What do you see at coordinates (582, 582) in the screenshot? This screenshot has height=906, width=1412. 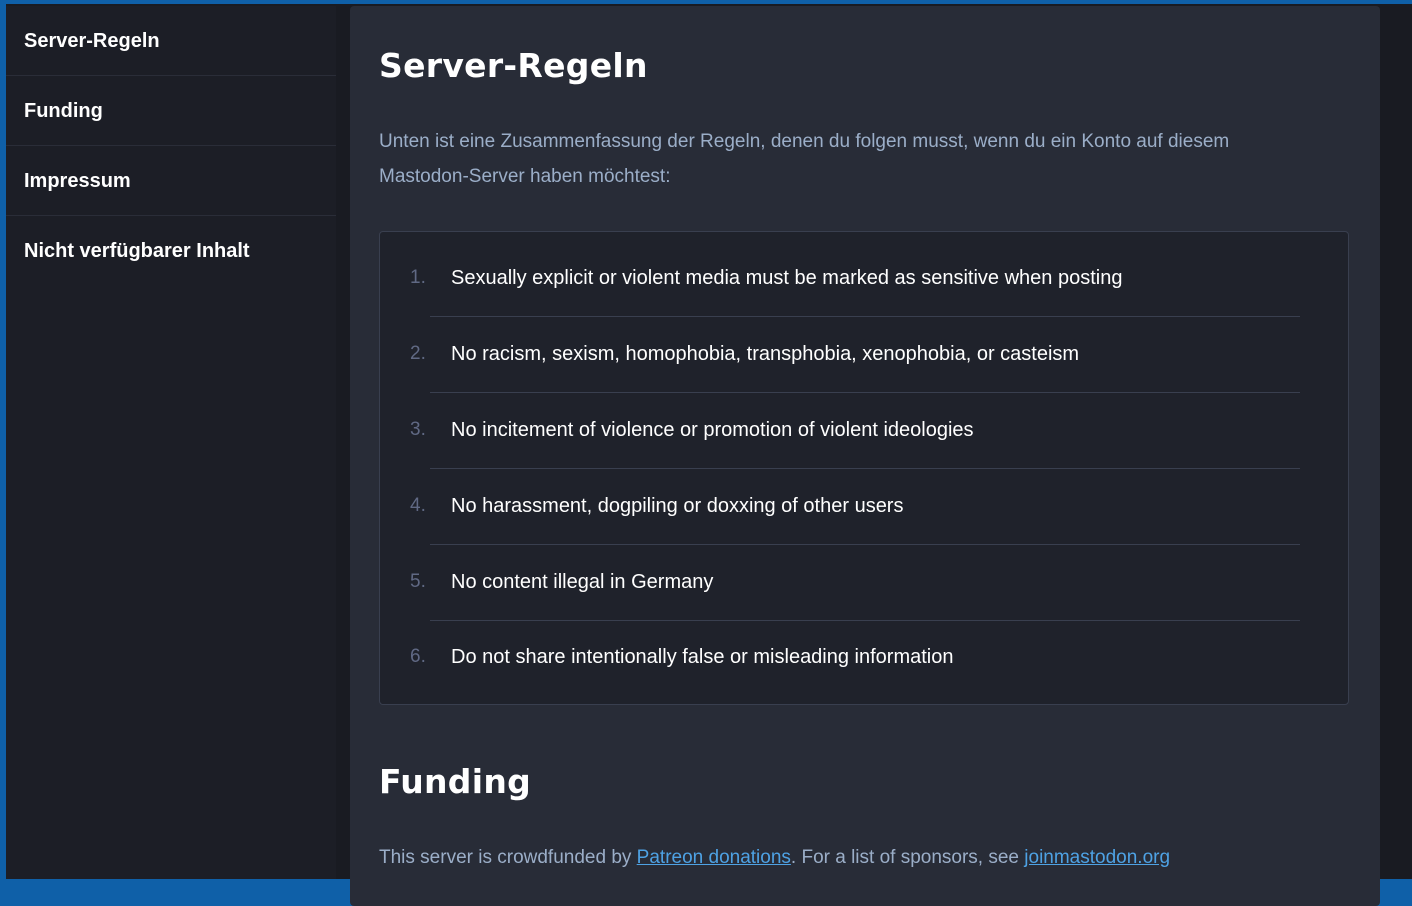 I see `rule-text: No content illegal in Germany` at bounding box center [582, 582].